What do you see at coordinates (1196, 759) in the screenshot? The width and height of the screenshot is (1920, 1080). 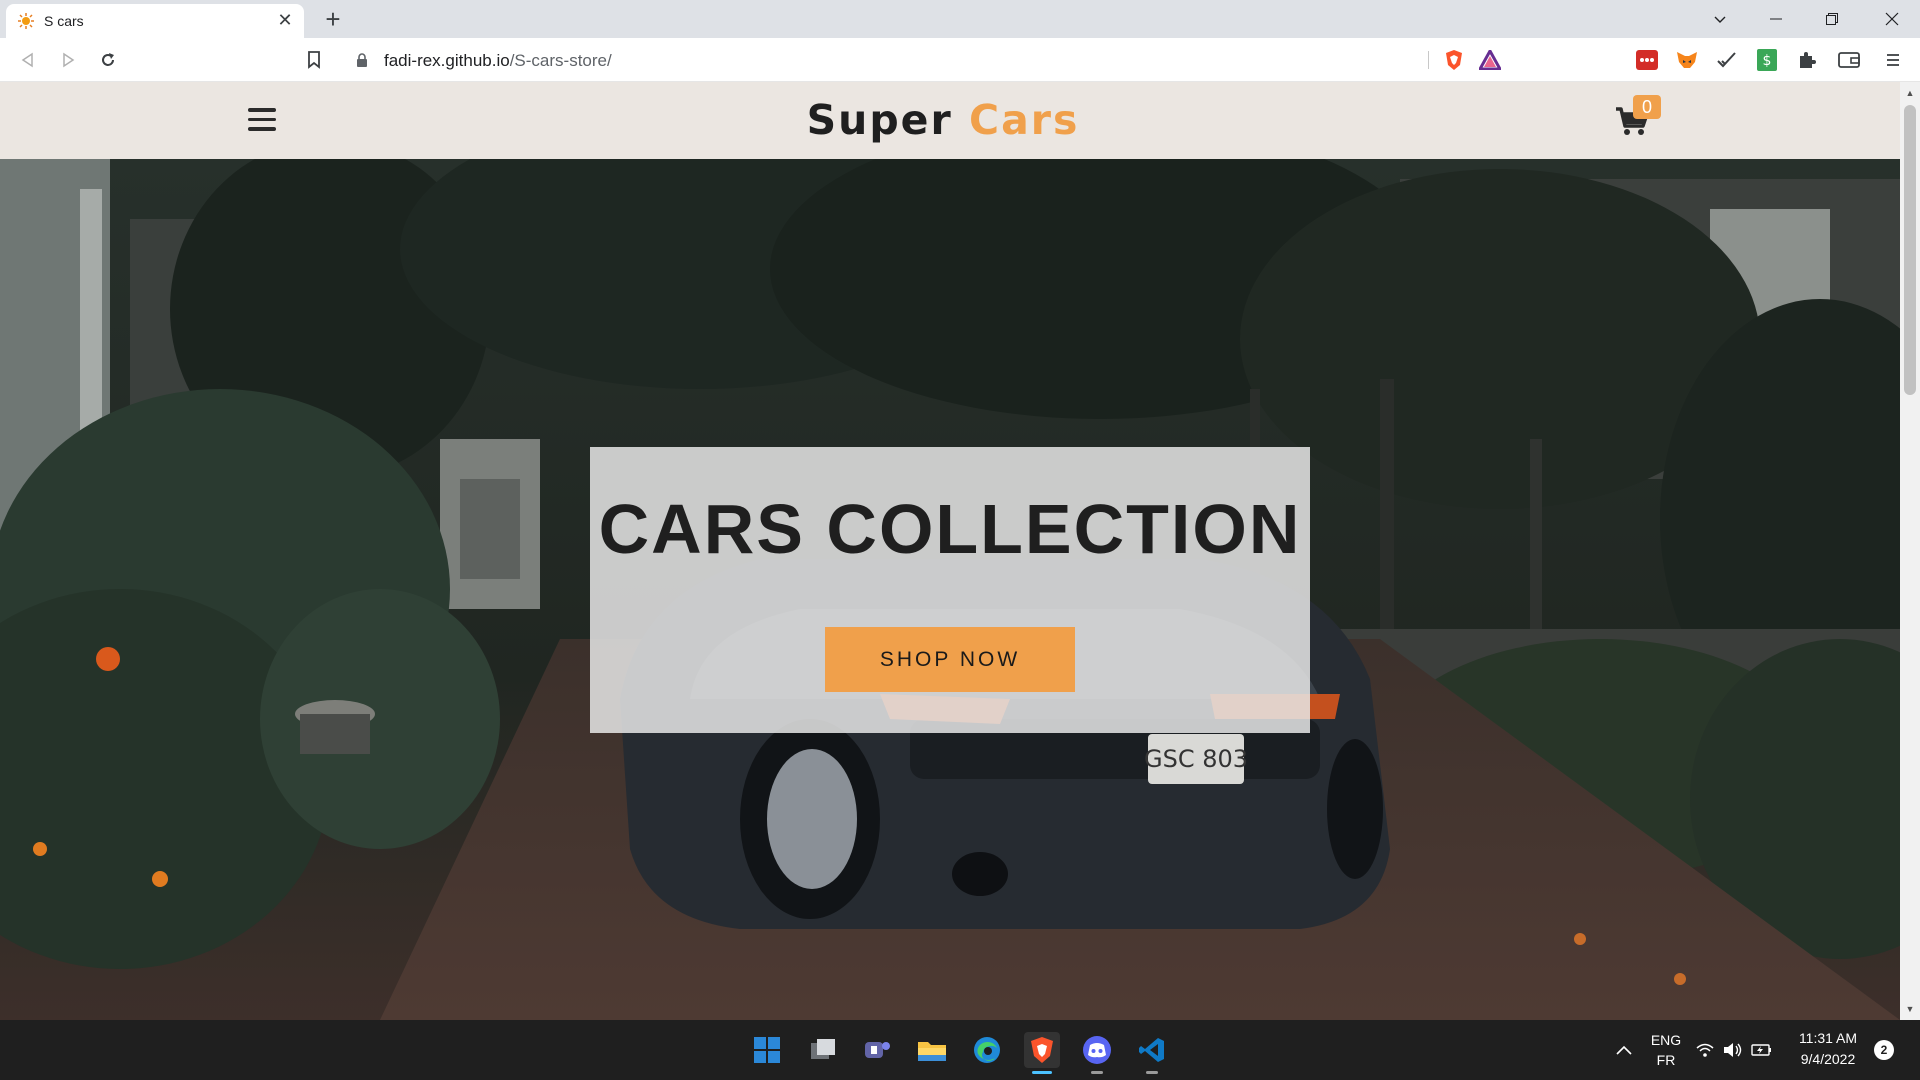 I see `svg-text: GSC 803` at bounding box center [1196, 759].